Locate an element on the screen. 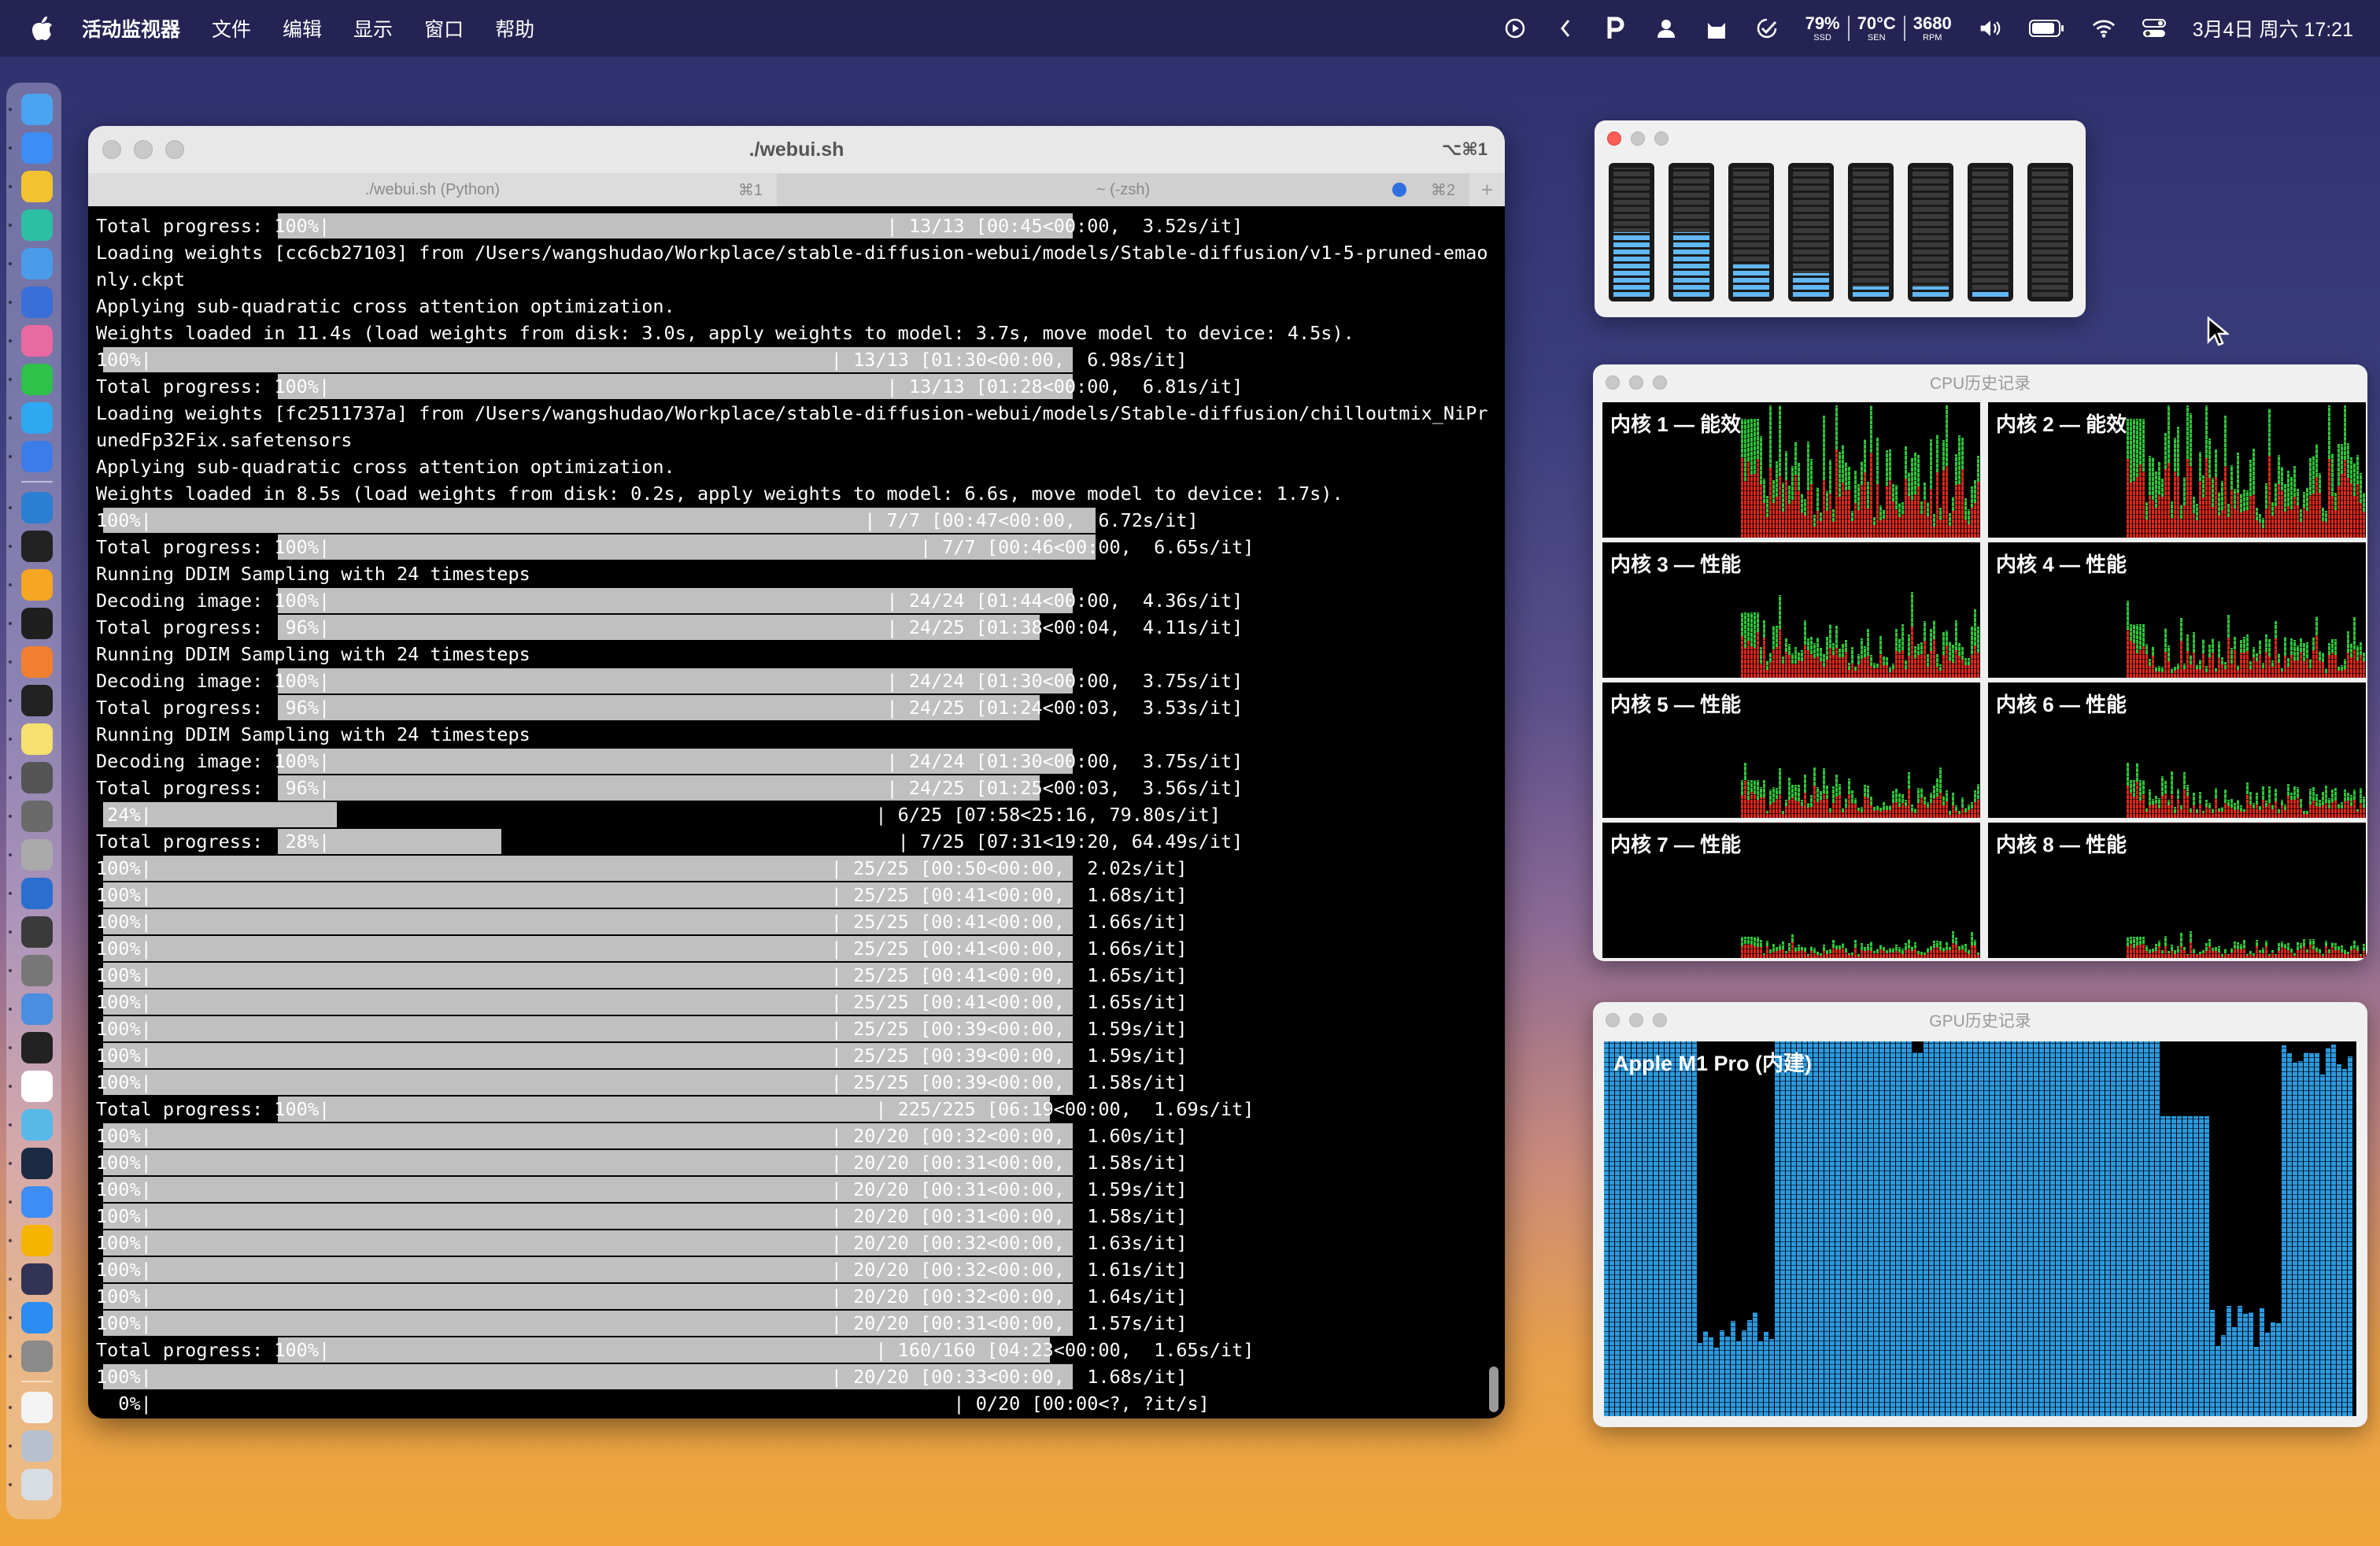 This screenshot has width=2380, height=1546. figma-icon is located at coordinates (31, 700).